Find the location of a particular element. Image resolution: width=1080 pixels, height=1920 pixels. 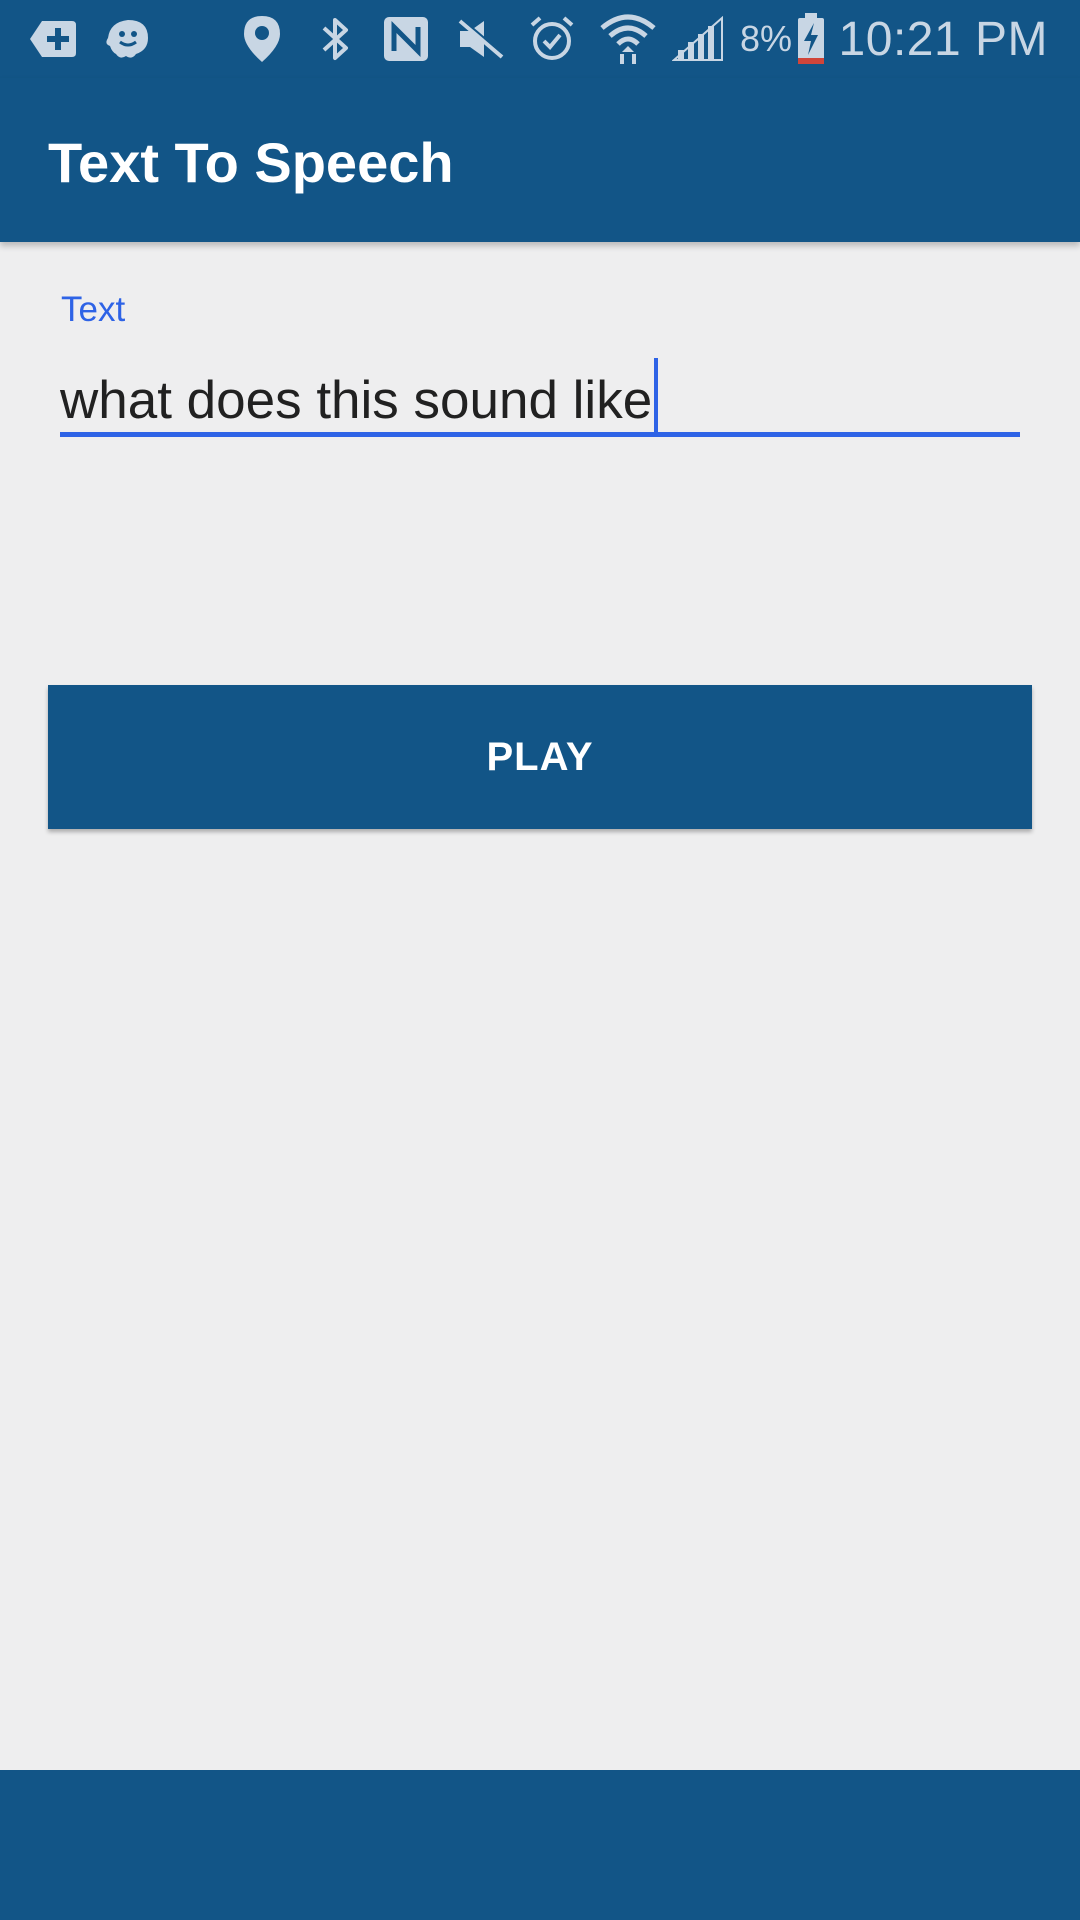

play-button-label: PLAY is located at coordinates (540, 756).